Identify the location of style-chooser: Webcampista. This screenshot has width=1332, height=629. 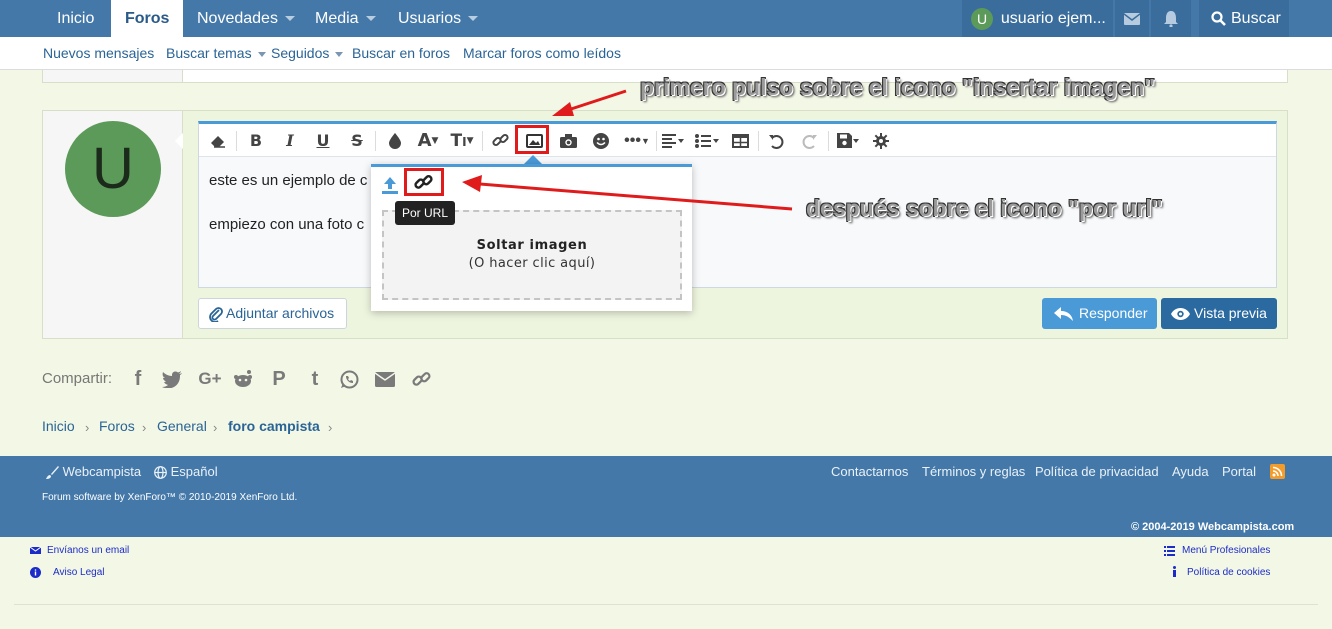
(94, 472).